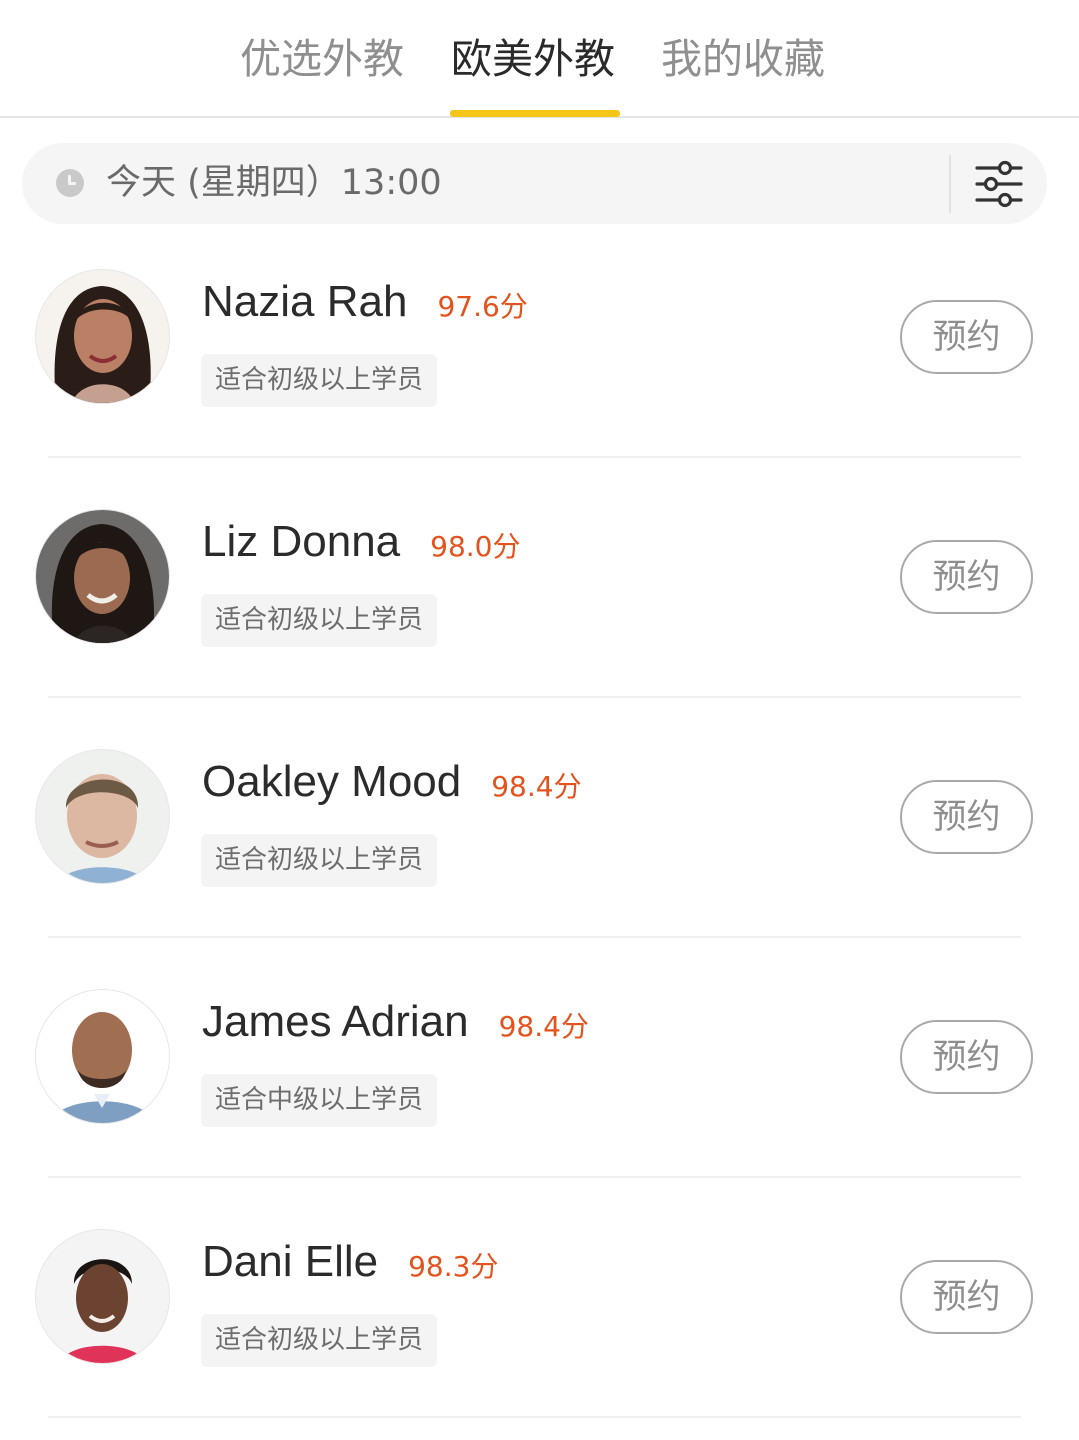  What do you see at coordinates (274, 183) in the screenshot?
I see `selected-date-time: 今天 (星期四）13:00` at bounding box center [274, 183].